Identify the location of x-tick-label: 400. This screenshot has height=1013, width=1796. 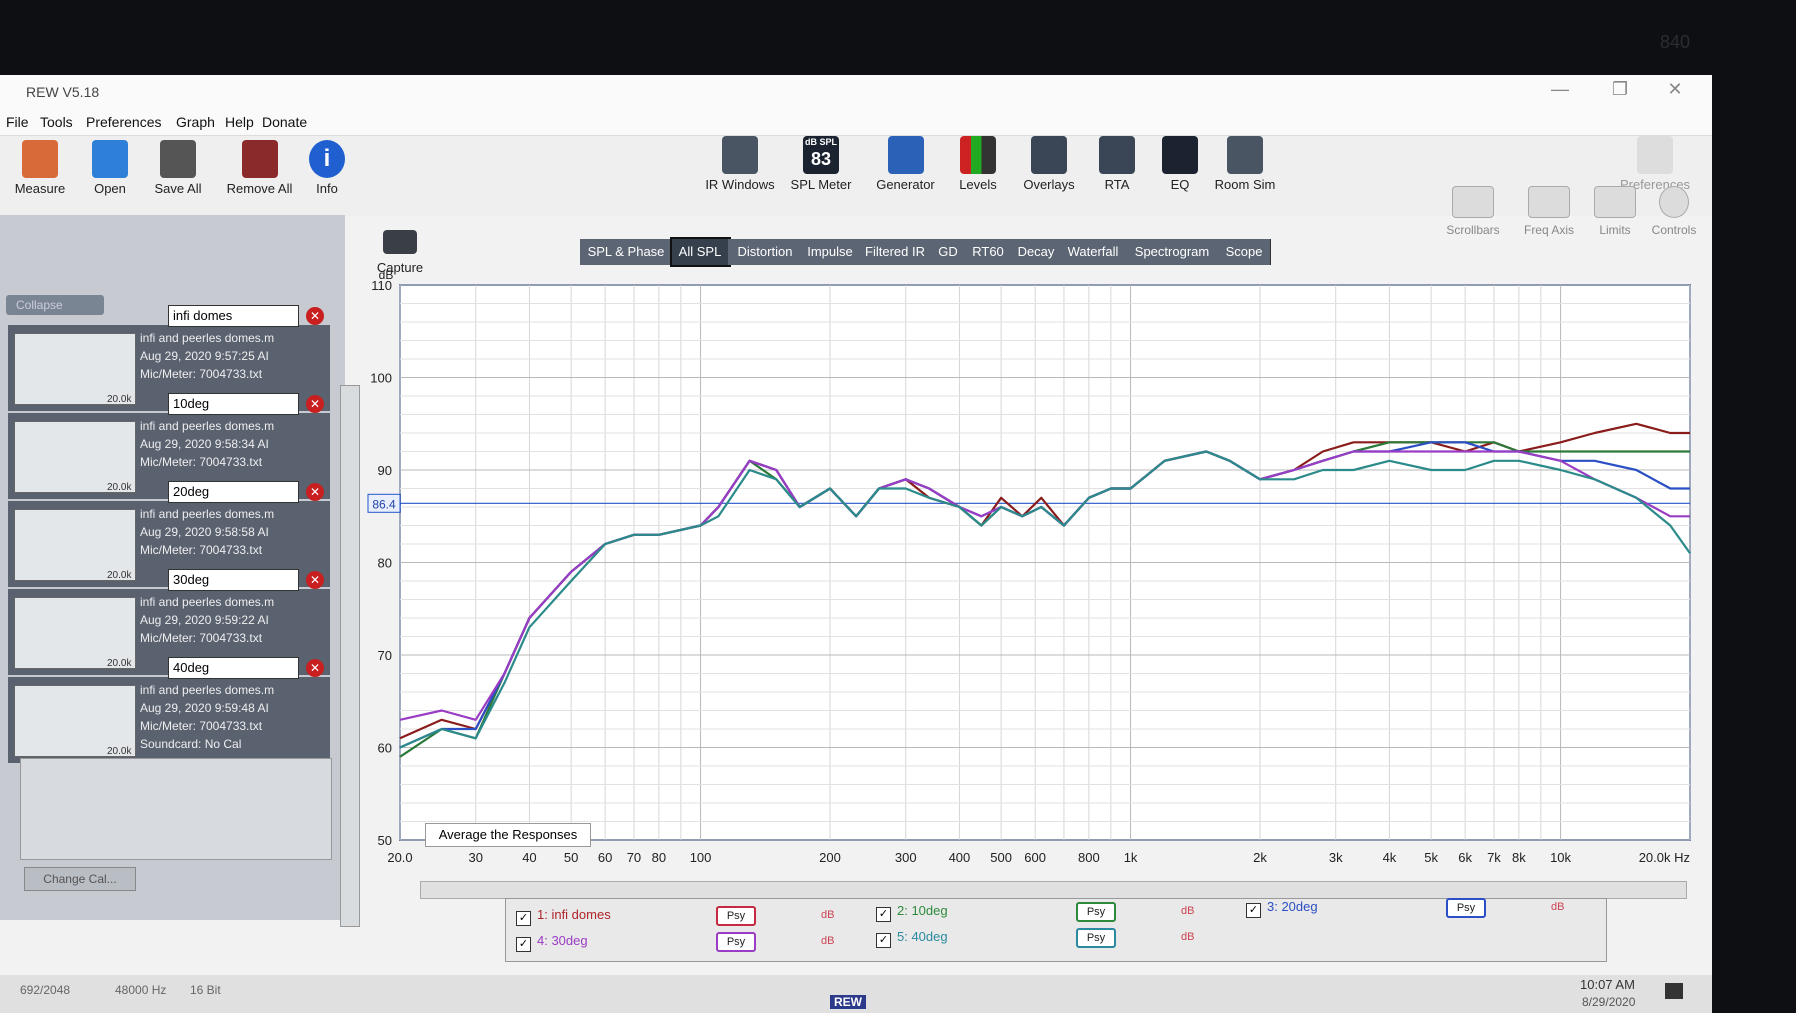
(960, 857).